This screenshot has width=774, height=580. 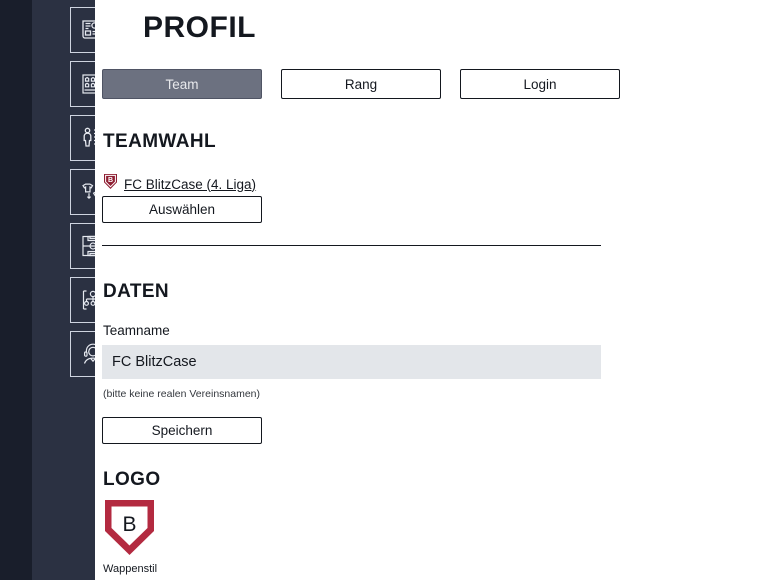 I want to click on tab-rang: Rang, so click(x=361, y=84).